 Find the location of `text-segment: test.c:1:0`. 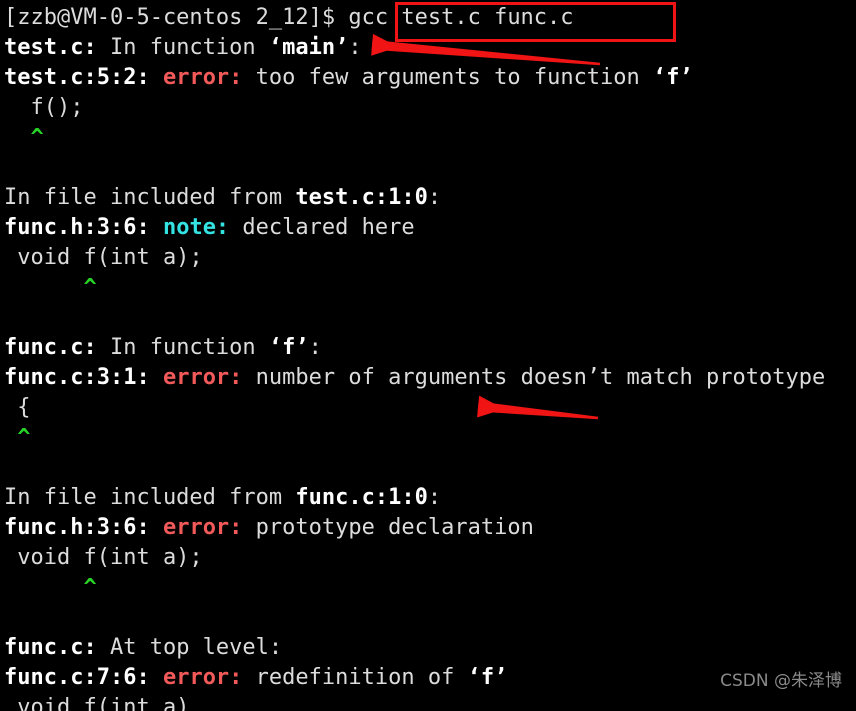

text-segment: test.c:1:0 is located at coordinates (361, 197).